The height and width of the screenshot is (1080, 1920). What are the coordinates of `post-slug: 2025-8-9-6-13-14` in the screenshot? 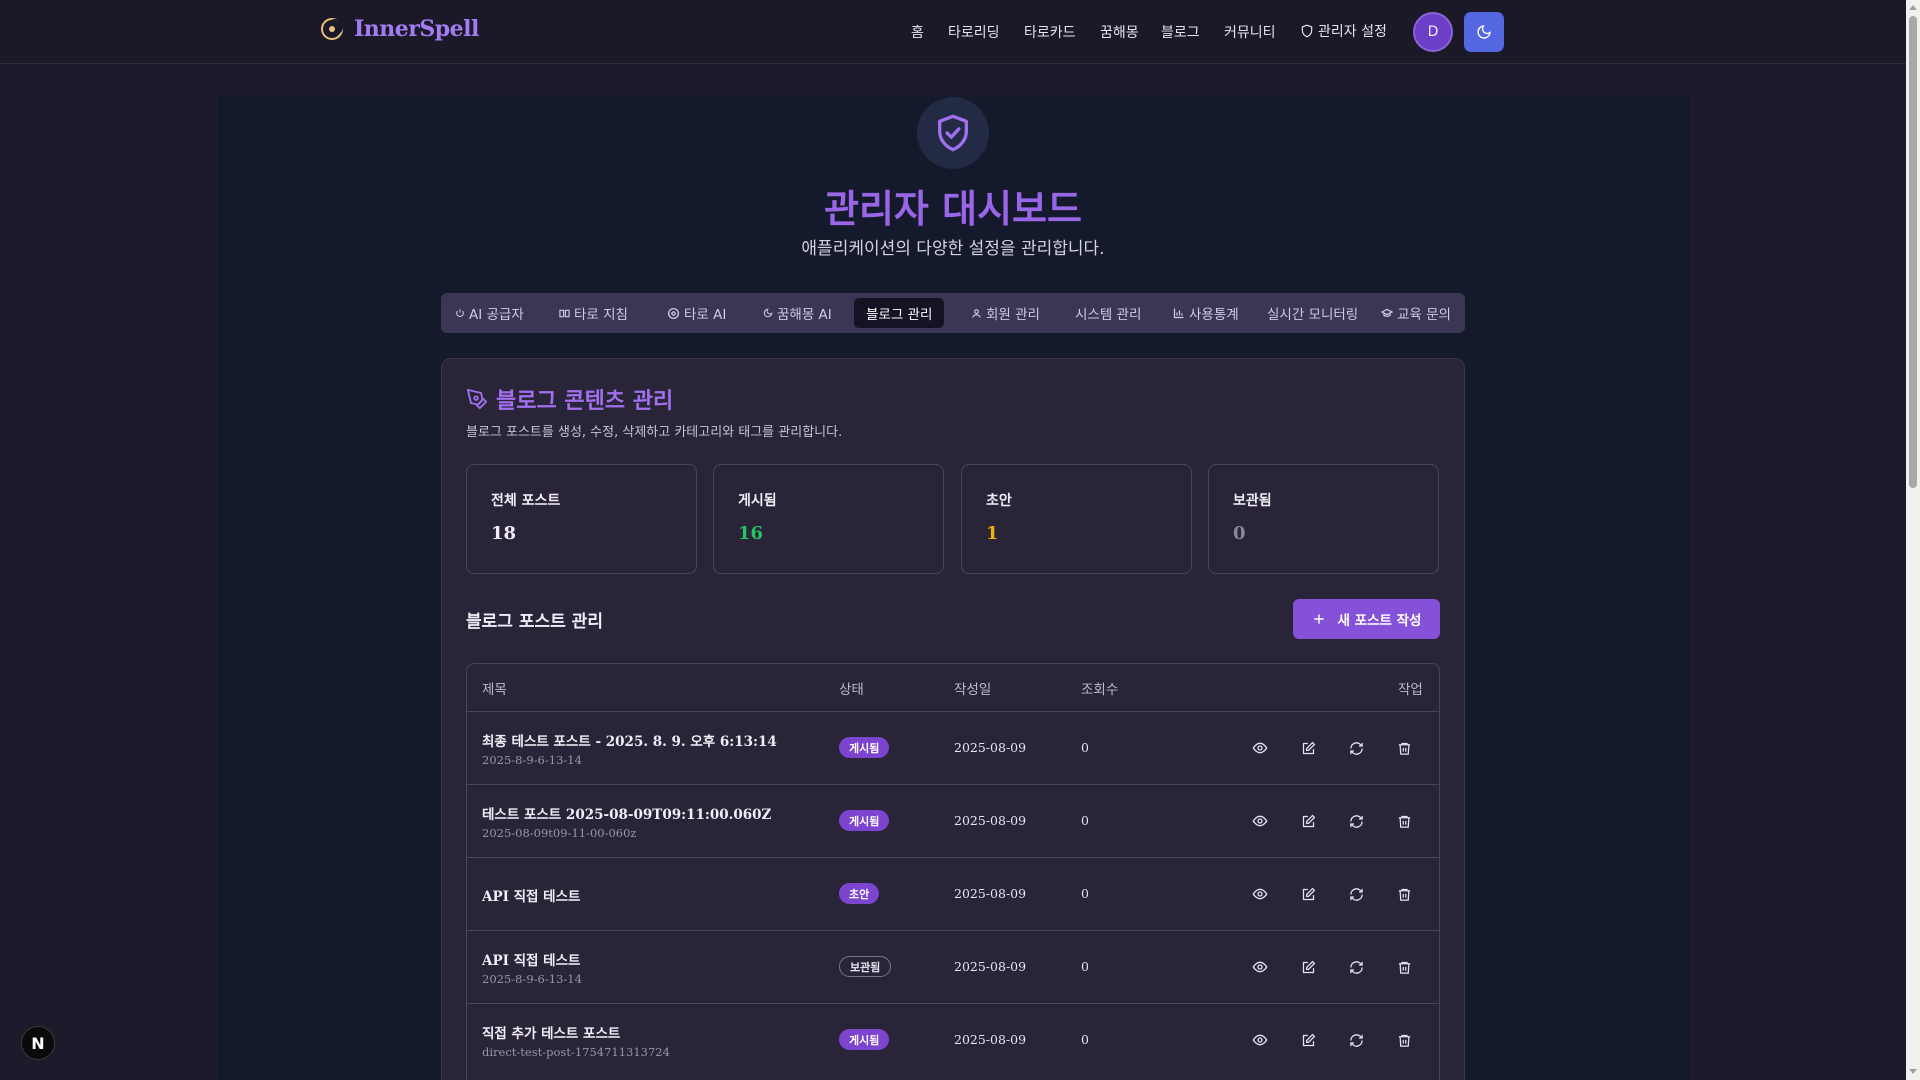 It's located at (532, 979).